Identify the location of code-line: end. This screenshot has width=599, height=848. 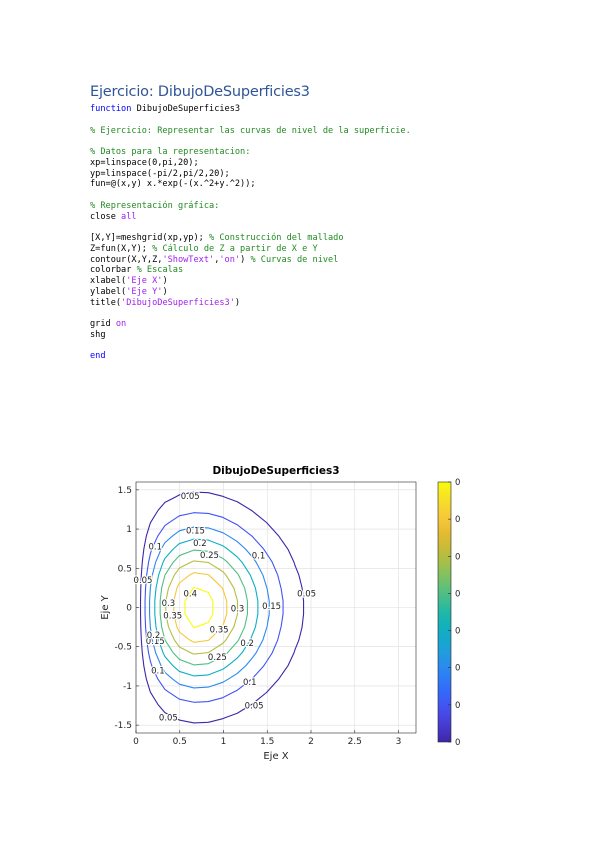
(98, 356).